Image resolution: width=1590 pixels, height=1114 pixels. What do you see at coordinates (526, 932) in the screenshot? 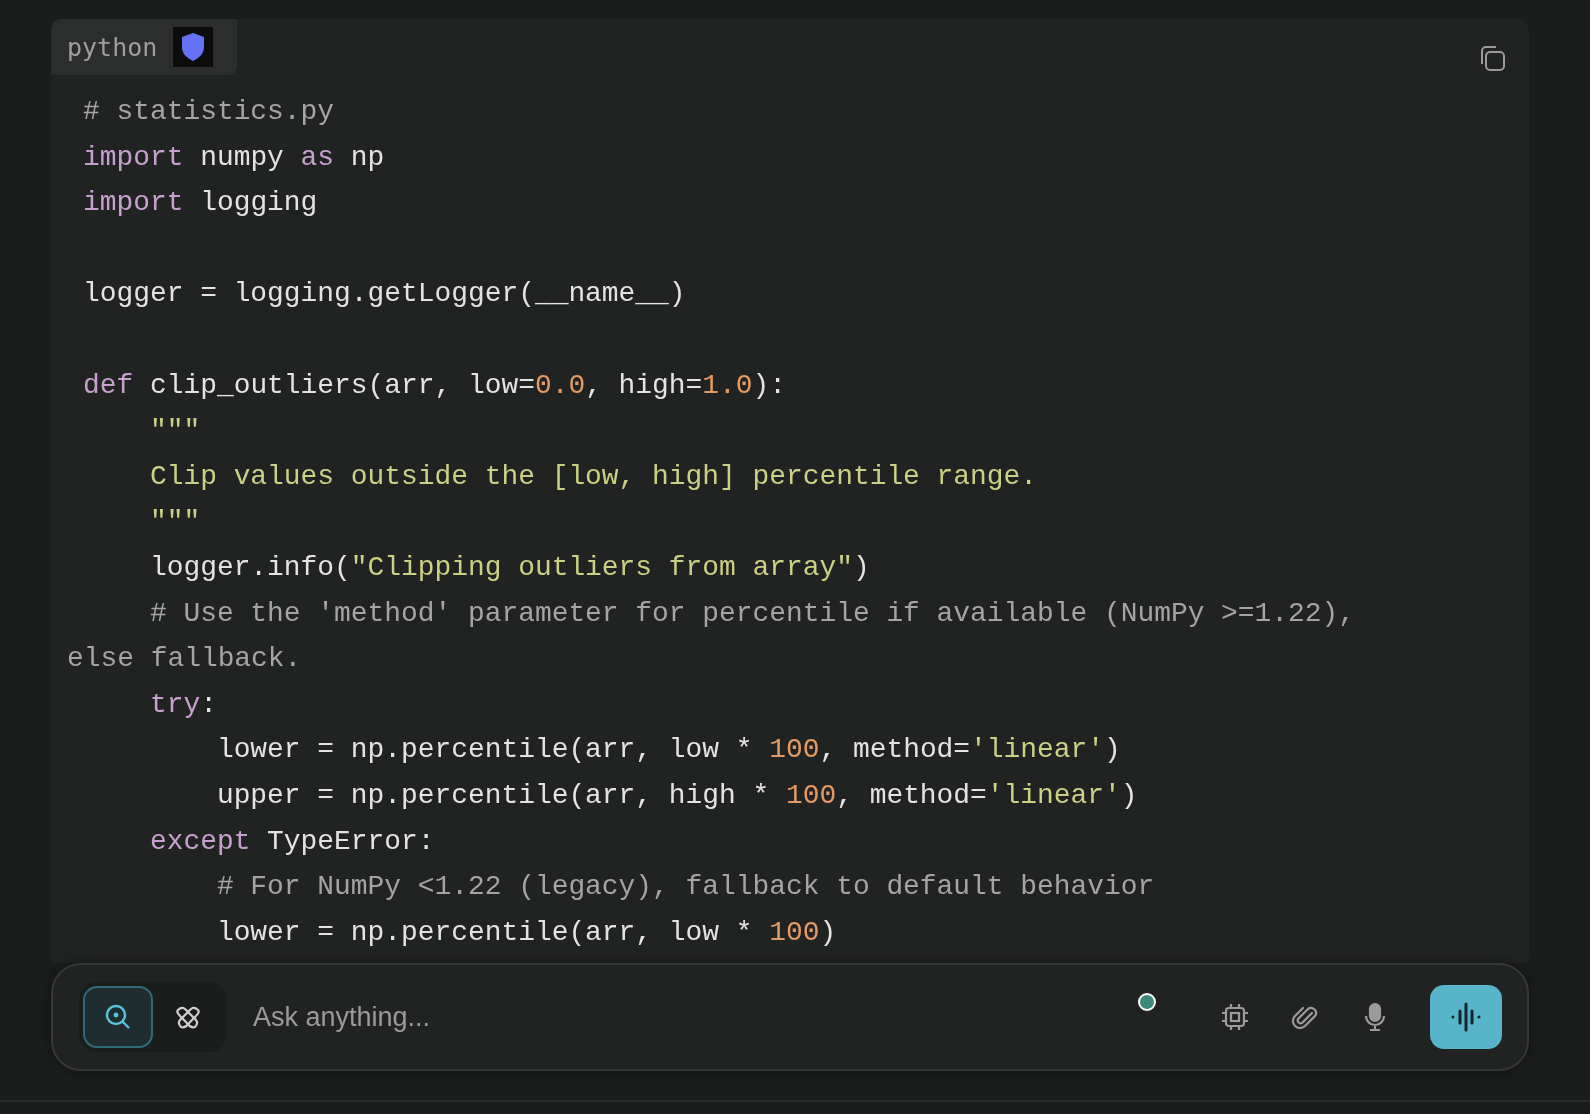
I see `code-line: lower = np.percentile(arr, low * 100)` at bounding box center [526, 932].